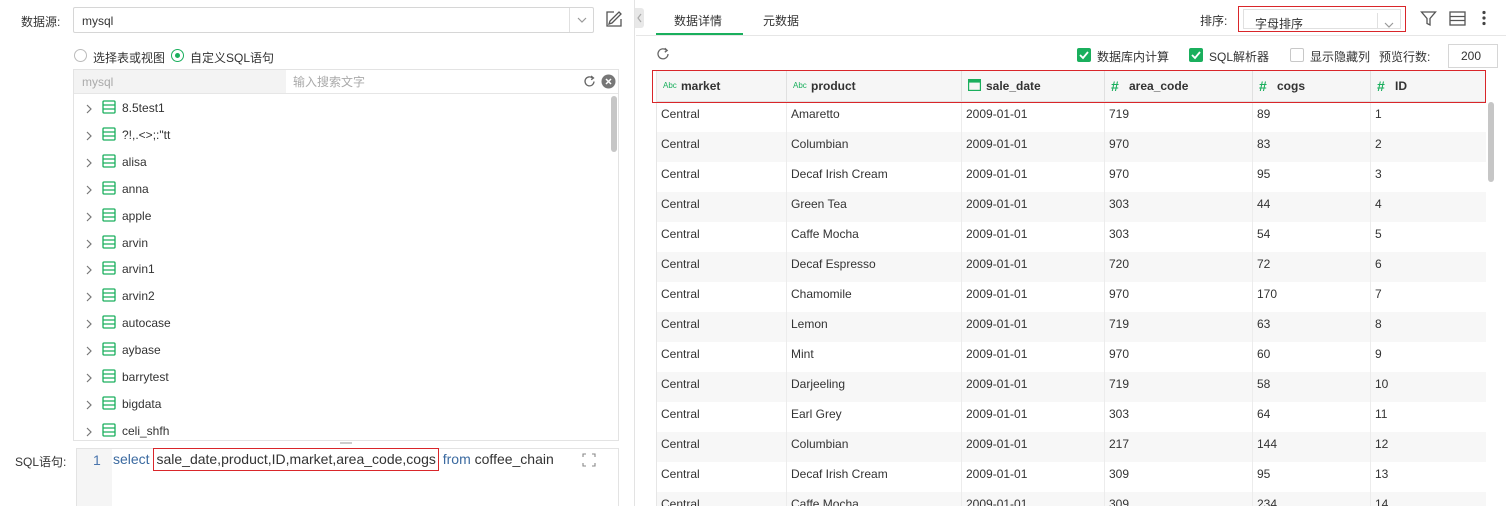 The height and width of the screenshot is (506, 1506). Describe the element at coordinates (1071, 177) in the screenshot. I see `table-row: Central Decaf Irish Cream 2009-01-01 970 95 3` at that location.